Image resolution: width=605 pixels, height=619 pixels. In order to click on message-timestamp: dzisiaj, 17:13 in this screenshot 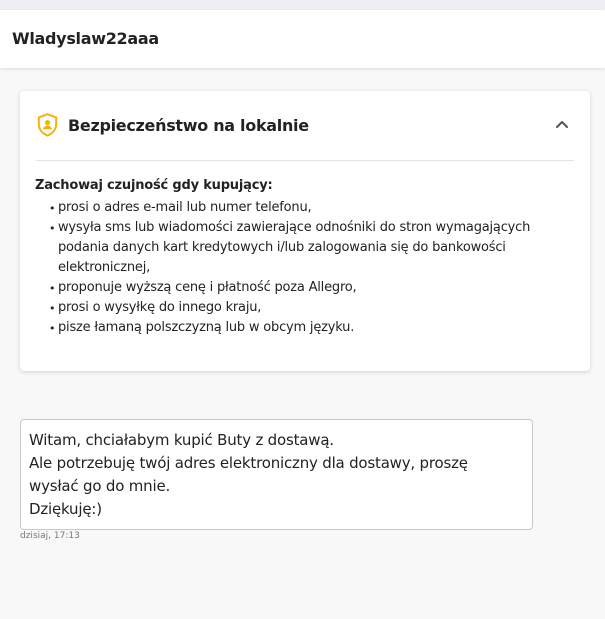, I will do `click(50, 536)`.